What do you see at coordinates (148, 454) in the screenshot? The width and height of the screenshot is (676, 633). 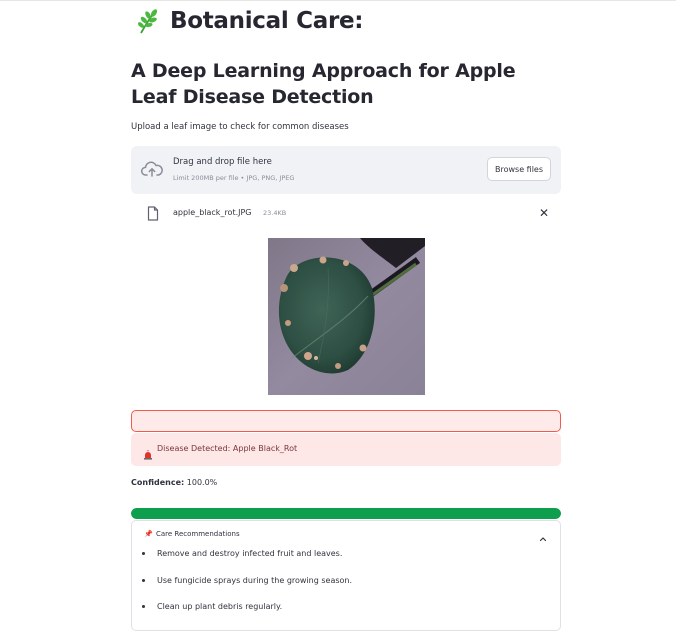 I see `alarm-light-icon` at bounding box center [148, 454].